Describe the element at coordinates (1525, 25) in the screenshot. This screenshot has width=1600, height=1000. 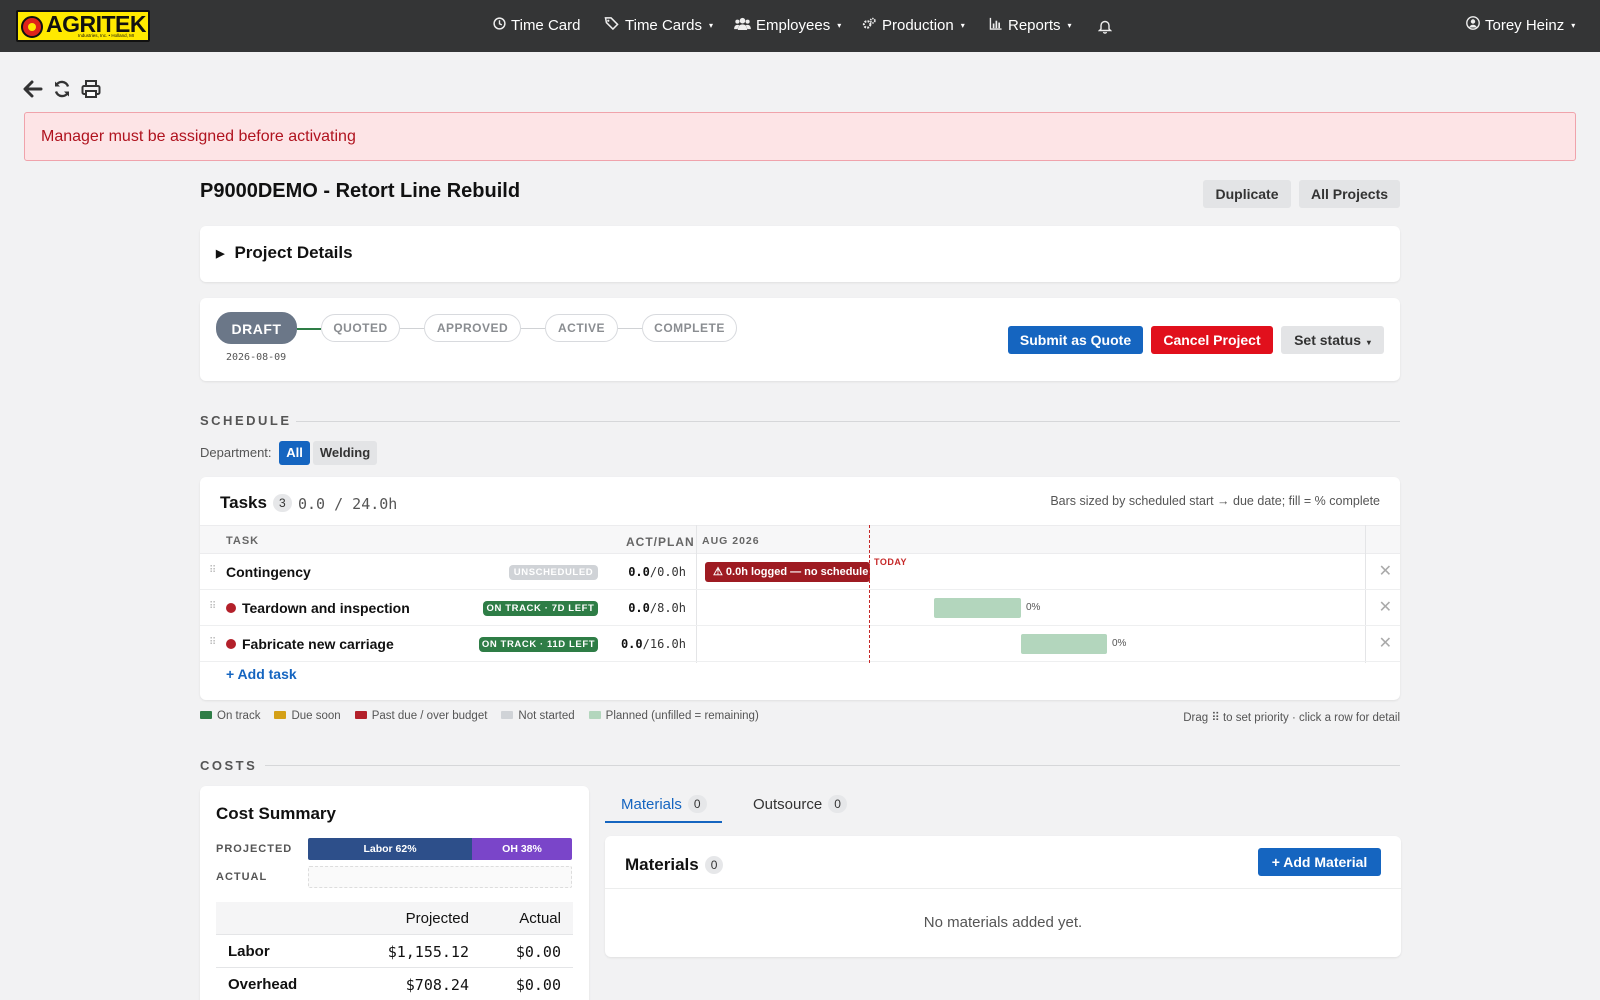
I see `user-name: Torey Heinz` at that location.